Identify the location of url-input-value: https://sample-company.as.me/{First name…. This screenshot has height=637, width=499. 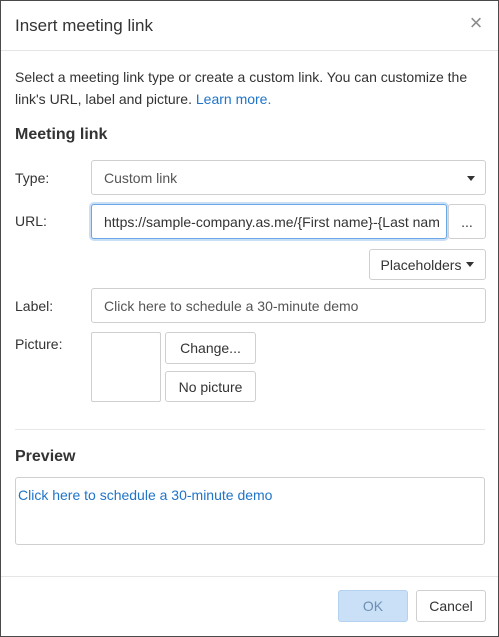
(272, 221).